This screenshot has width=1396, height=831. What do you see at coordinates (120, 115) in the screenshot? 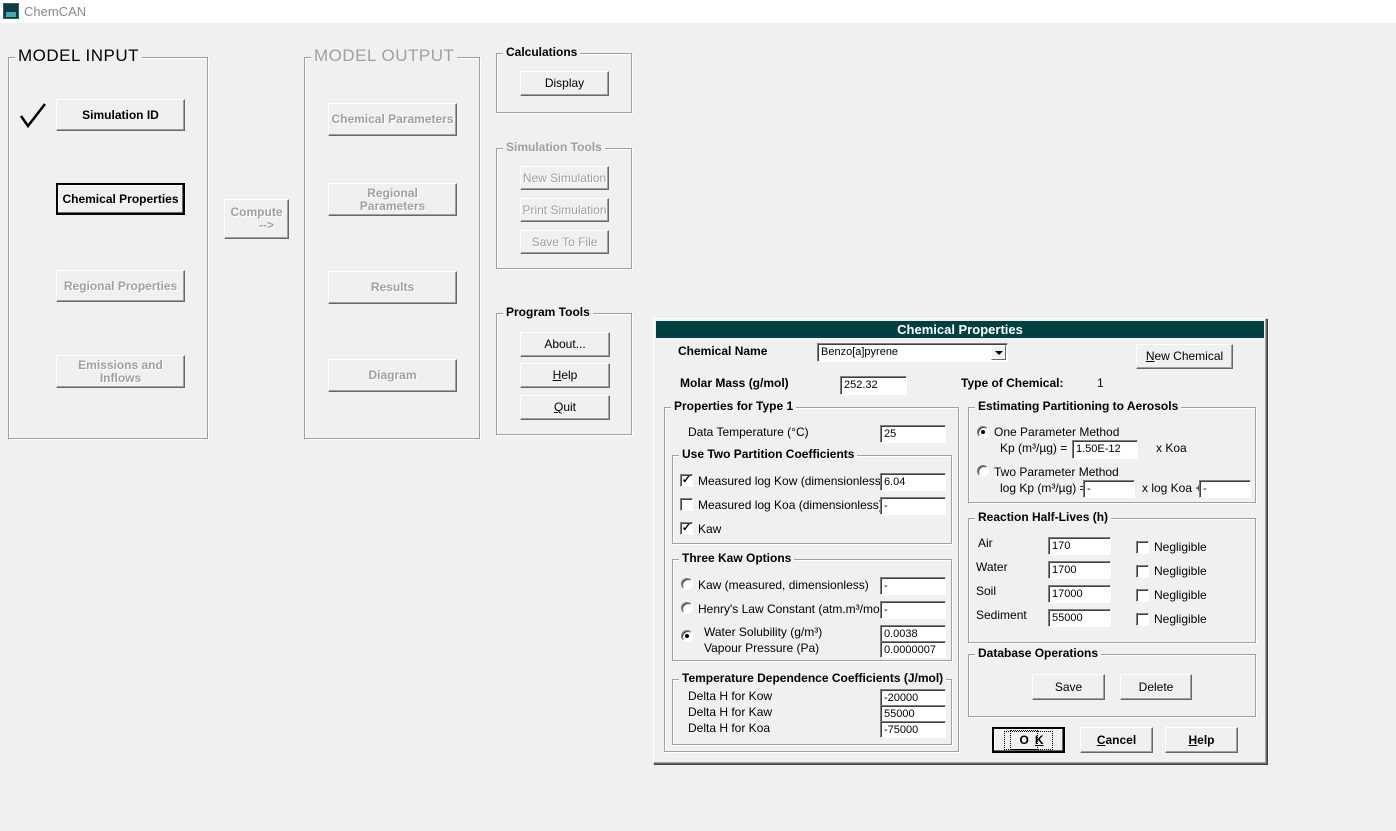
I see `simulation-id-button: Simulation ID` at bounding box center [120, 115].